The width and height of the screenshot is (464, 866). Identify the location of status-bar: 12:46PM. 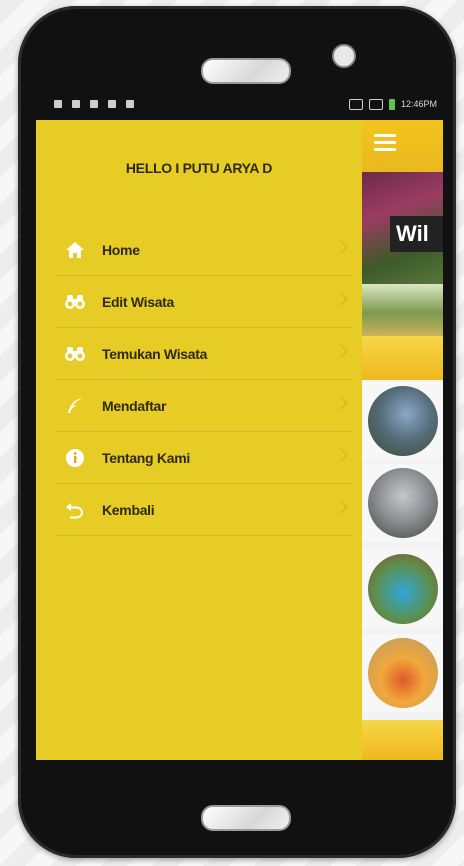
(239, 104).